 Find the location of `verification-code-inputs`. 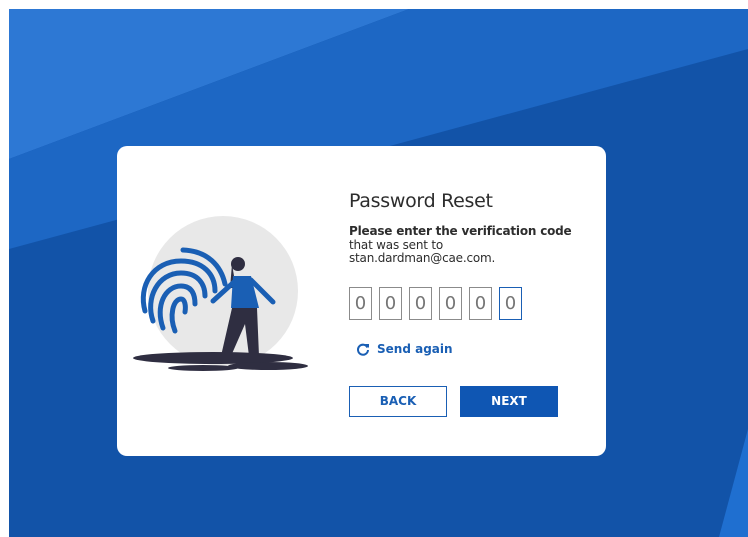

verification-code-inputs is located at coordinates (435, 303).